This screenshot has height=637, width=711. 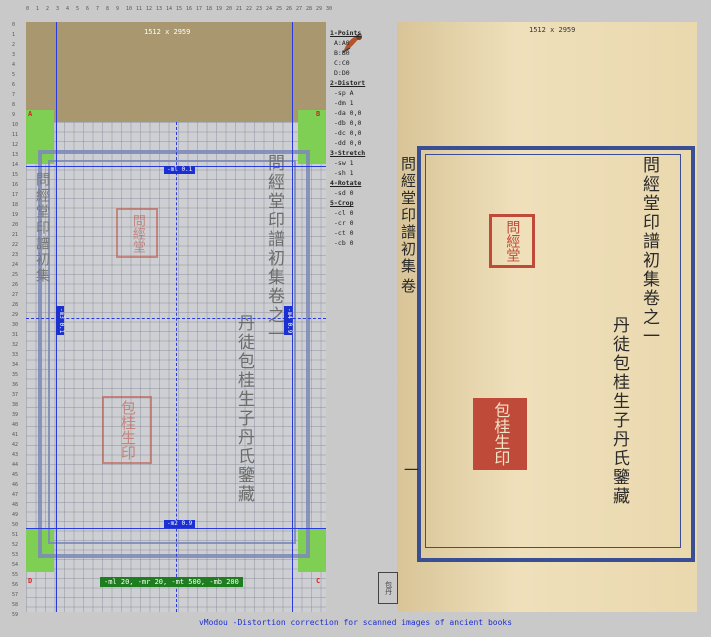 What do you see at coordinates (15, 485) in the screenshot?
I see `ruler-tick: 46` at bounding box center [15, 485].